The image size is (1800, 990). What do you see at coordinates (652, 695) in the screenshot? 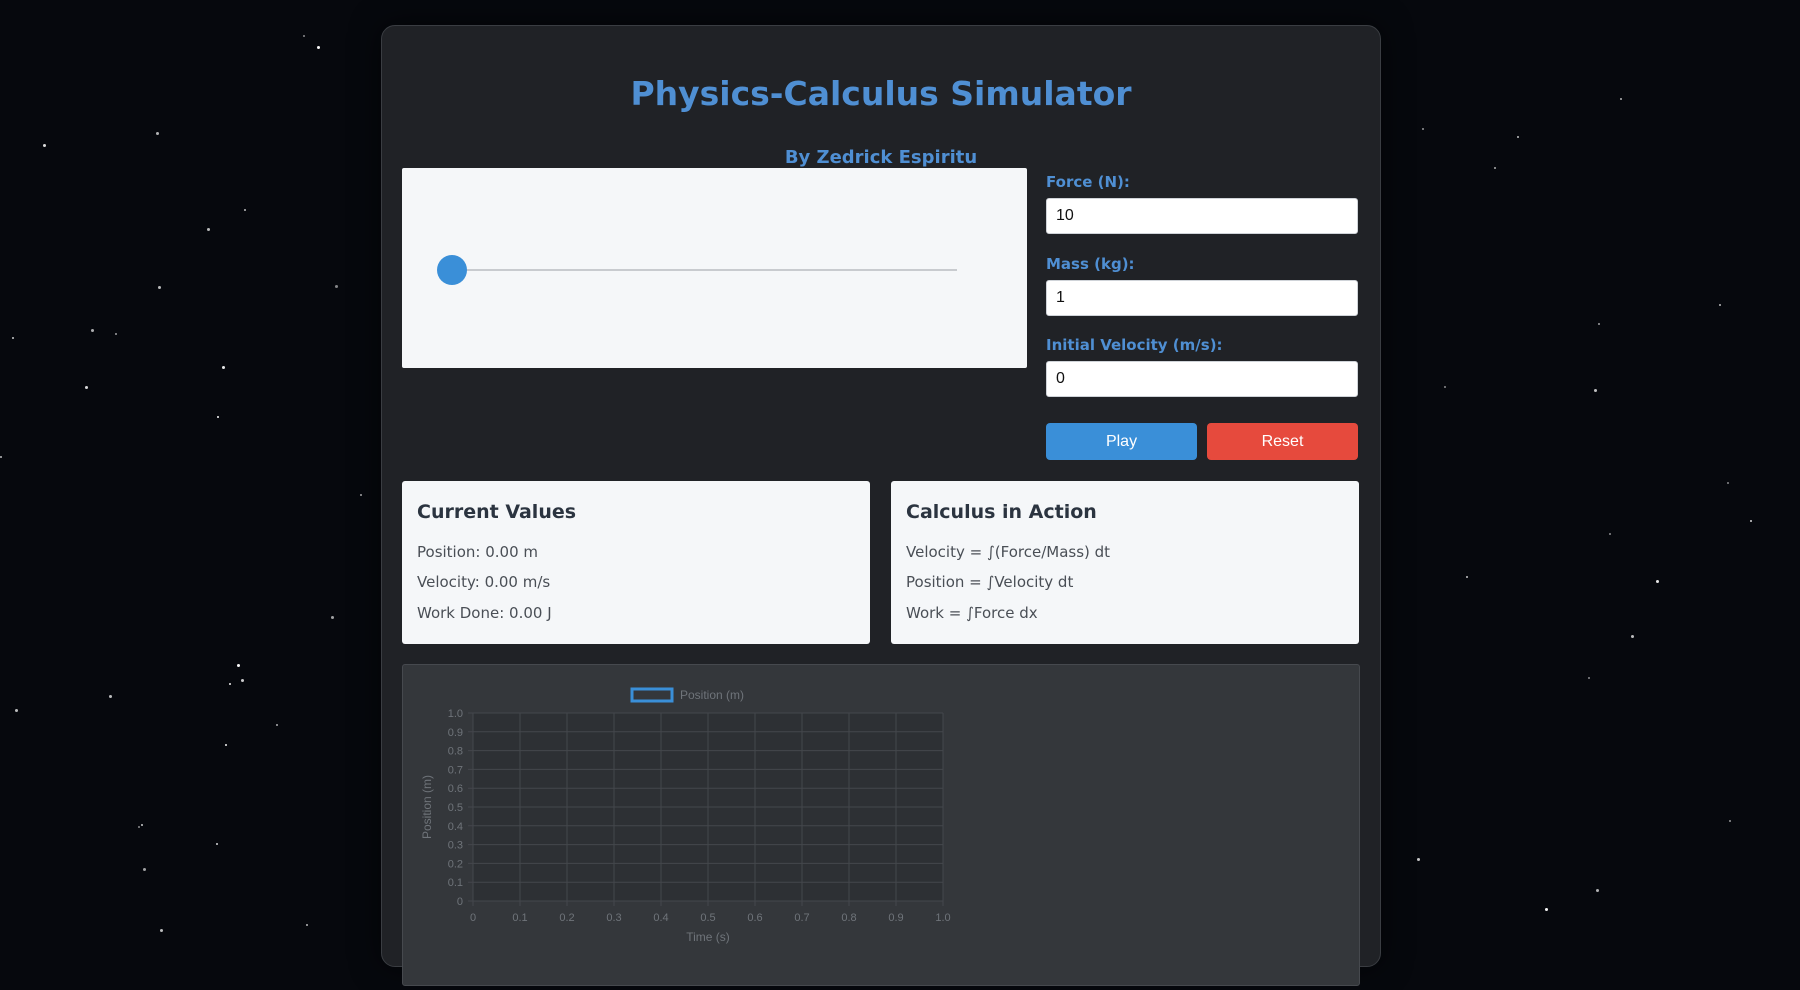
I see `legend-swatch` at bounding box center [652, 695].